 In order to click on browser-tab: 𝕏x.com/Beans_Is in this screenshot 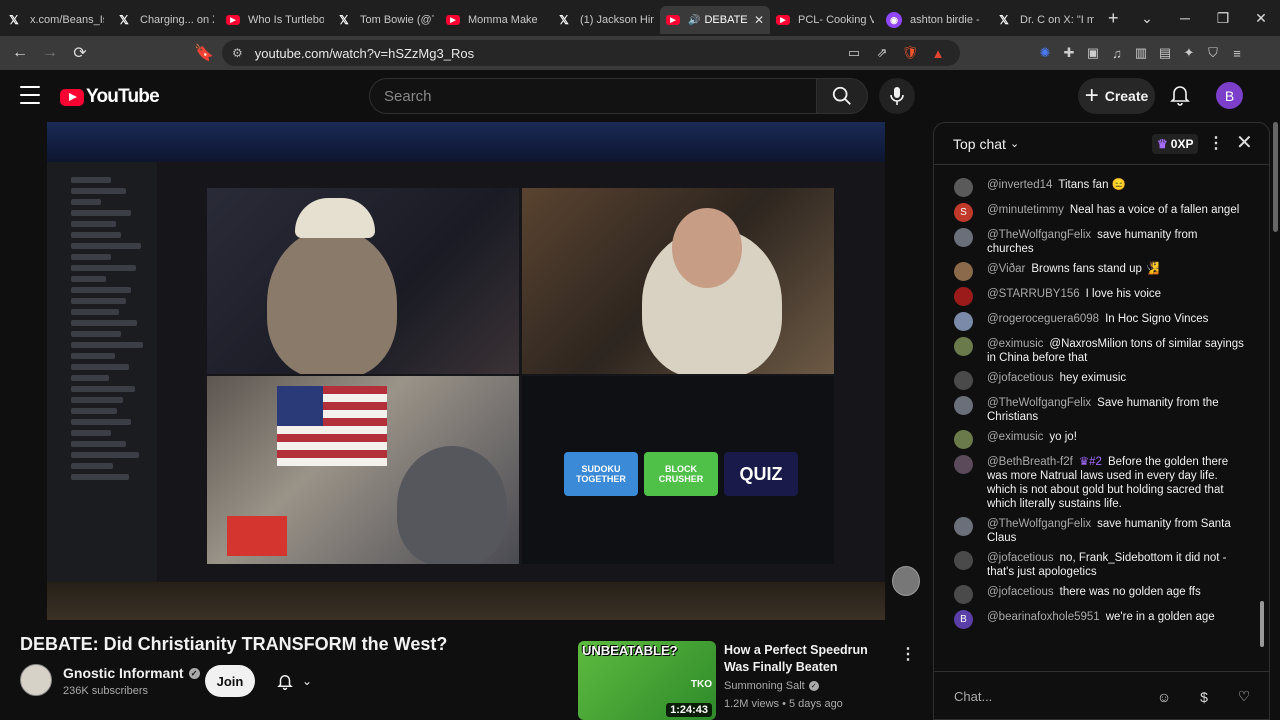, I will do `click(55, 20)`.